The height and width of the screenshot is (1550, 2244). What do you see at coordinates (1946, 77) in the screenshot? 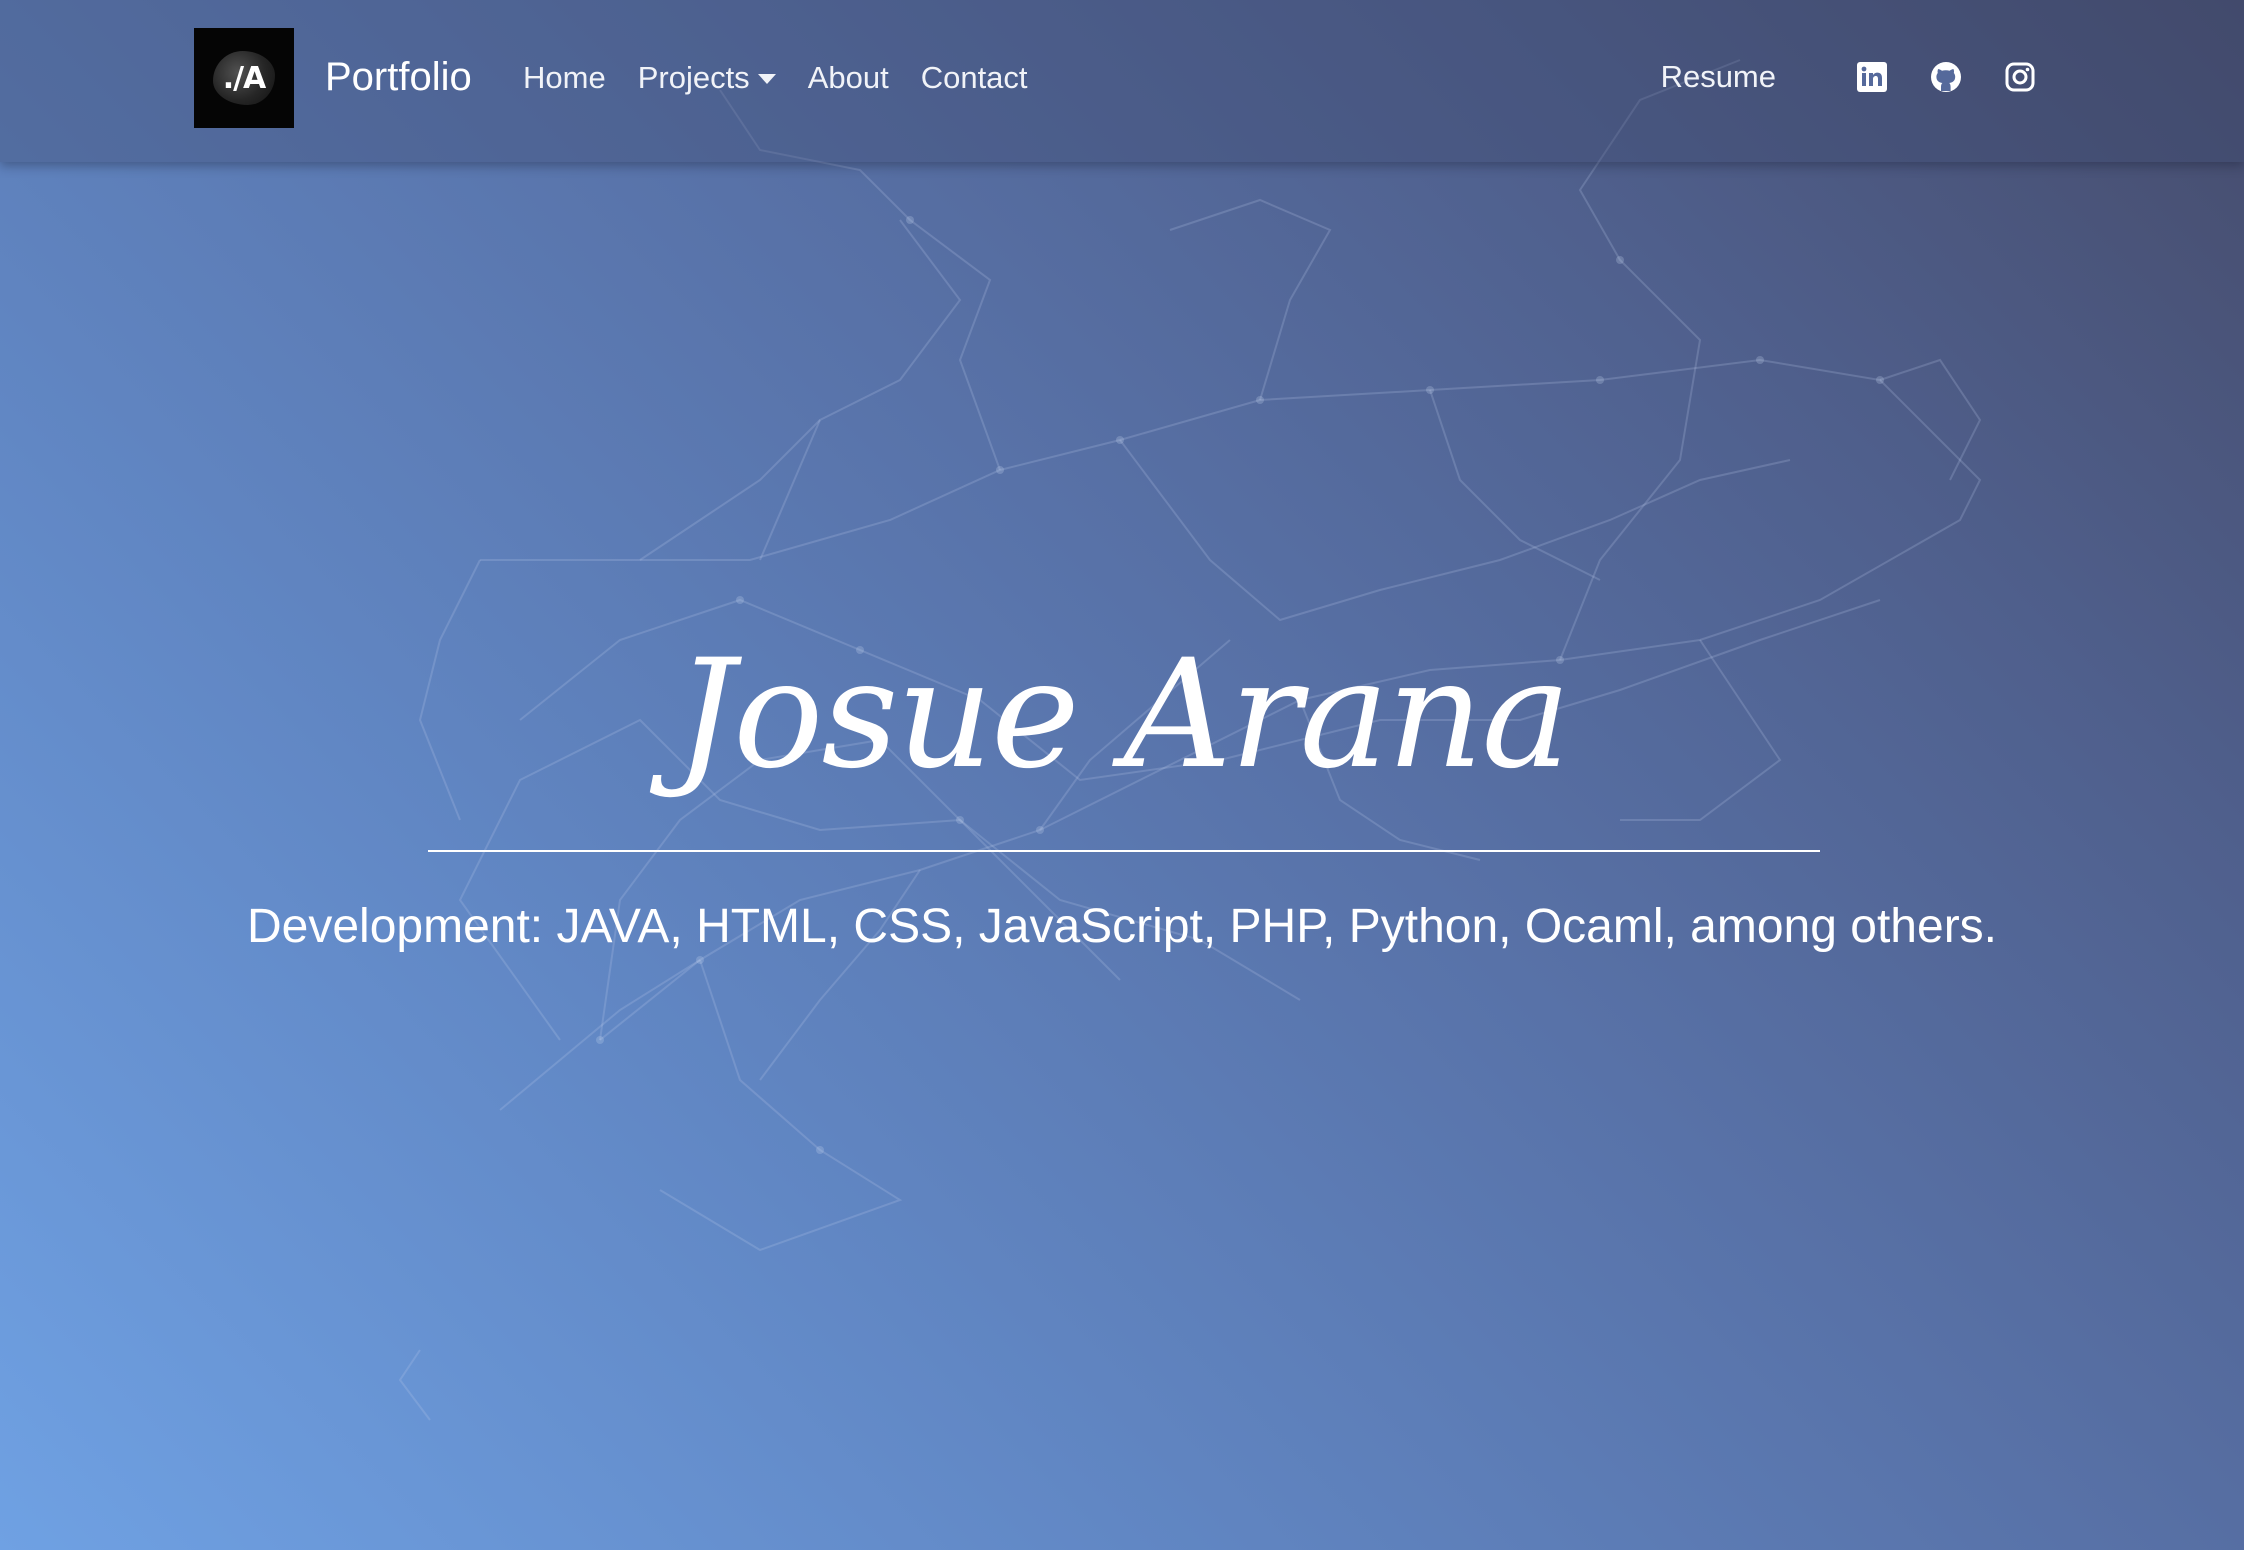
I see `github-icon` at bounding box center [1946, 77].